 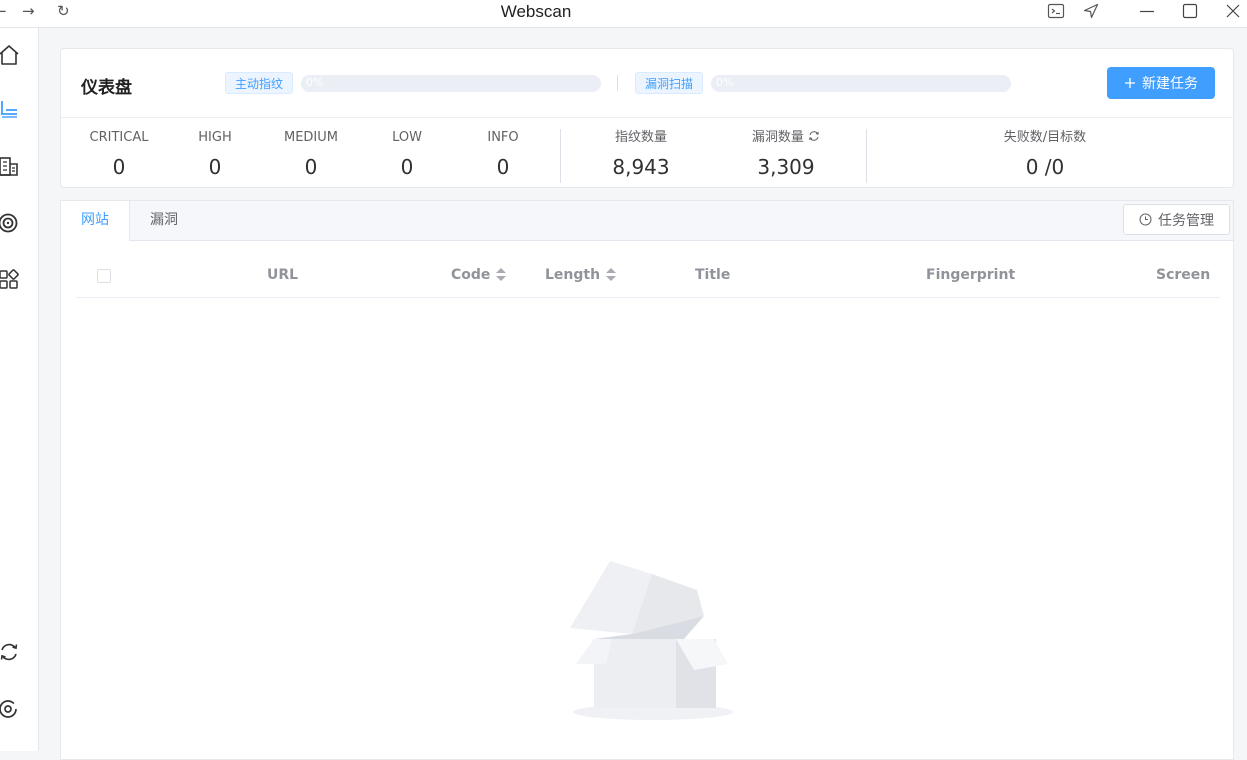 What do you see at coordinates (647, 221) in the screenshot?
I see `tab-bar: 网站 漏洞 任务管理` at bounding box center [647, 221].